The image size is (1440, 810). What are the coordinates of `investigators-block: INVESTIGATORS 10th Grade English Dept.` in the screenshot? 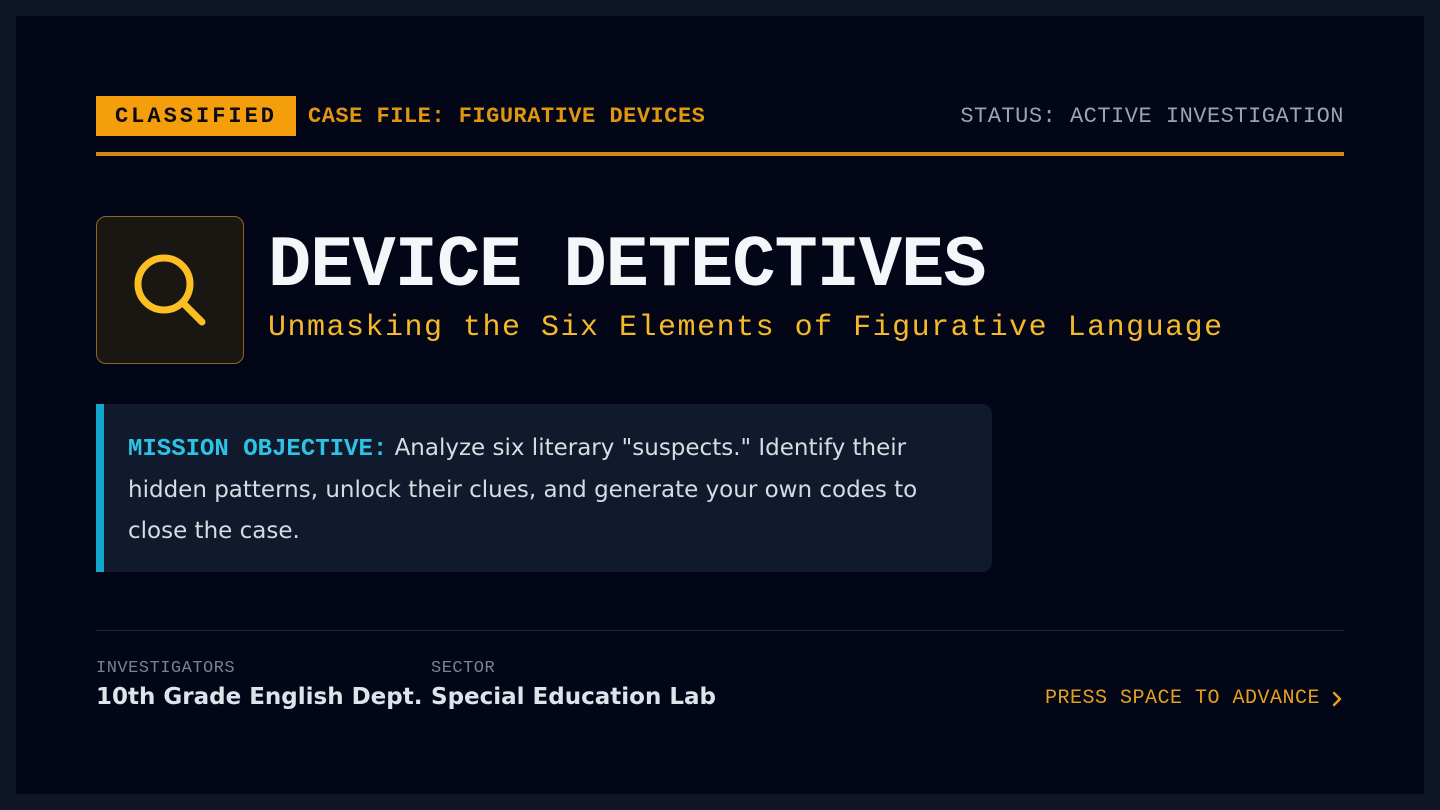 It's located at (259, 684).